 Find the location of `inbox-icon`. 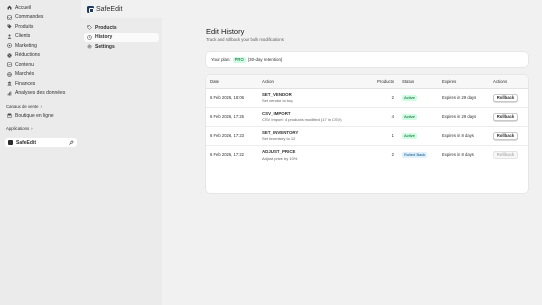

inbox-icon is located at coordinates (9, 17).